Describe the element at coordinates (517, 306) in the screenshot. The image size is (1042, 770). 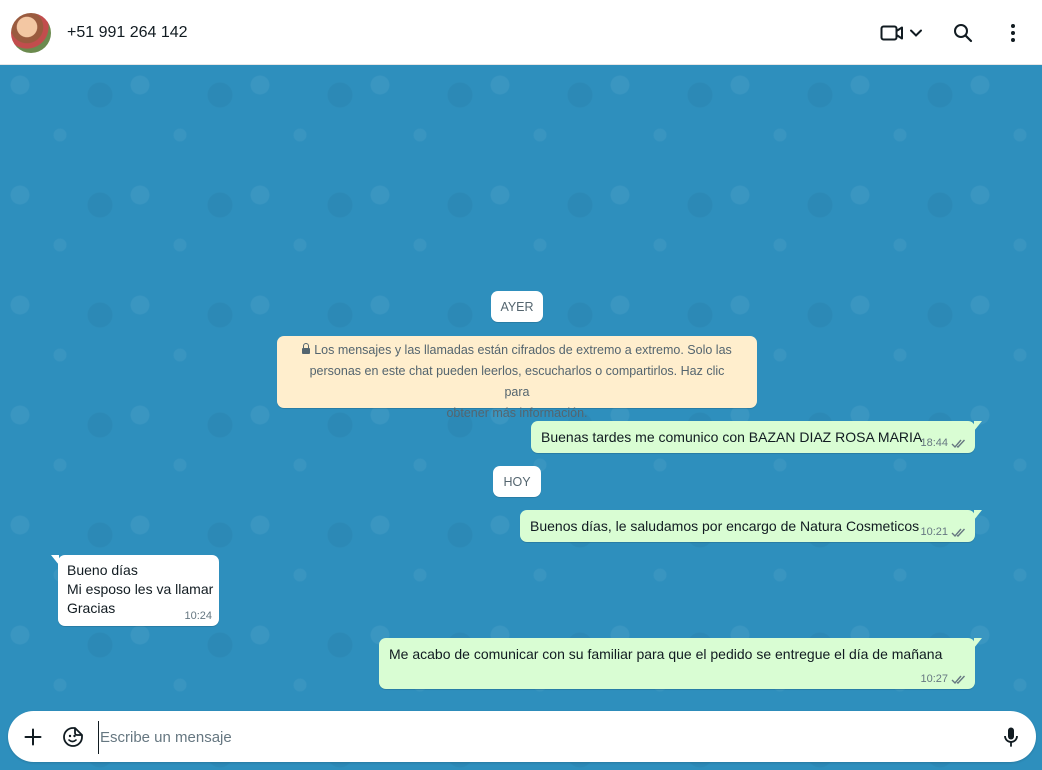
I see `day-separator-yesterday: AYER` at that location.